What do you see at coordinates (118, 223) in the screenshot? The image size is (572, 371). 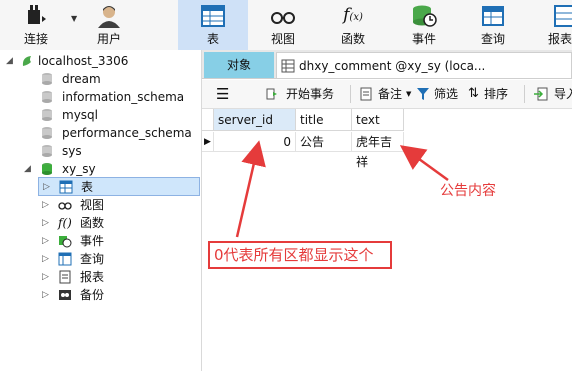 I see `tree-item-functions: ▷ f() 函数` at bounding box center [118, 223].